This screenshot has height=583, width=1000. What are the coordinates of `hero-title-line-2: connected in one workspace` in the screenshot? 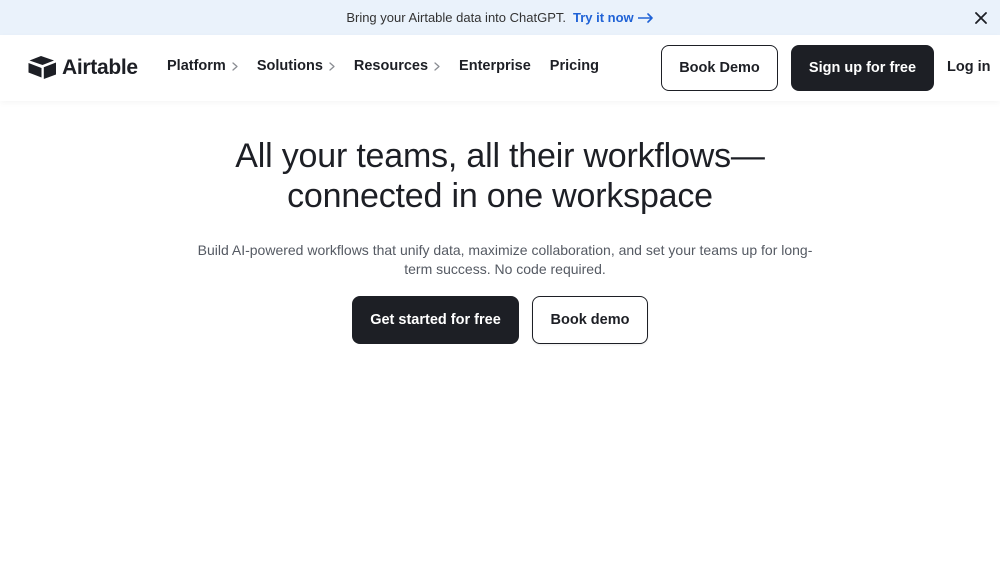 It's located at (500, 196).